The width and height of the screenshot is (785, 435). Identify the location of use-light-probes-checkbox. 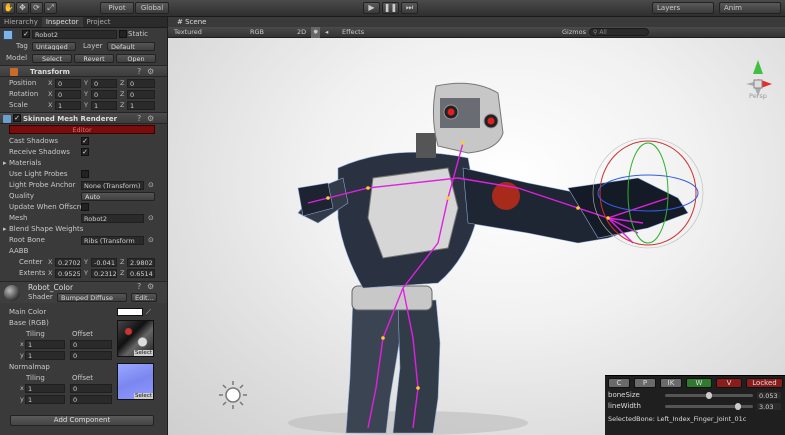
(85, 174).